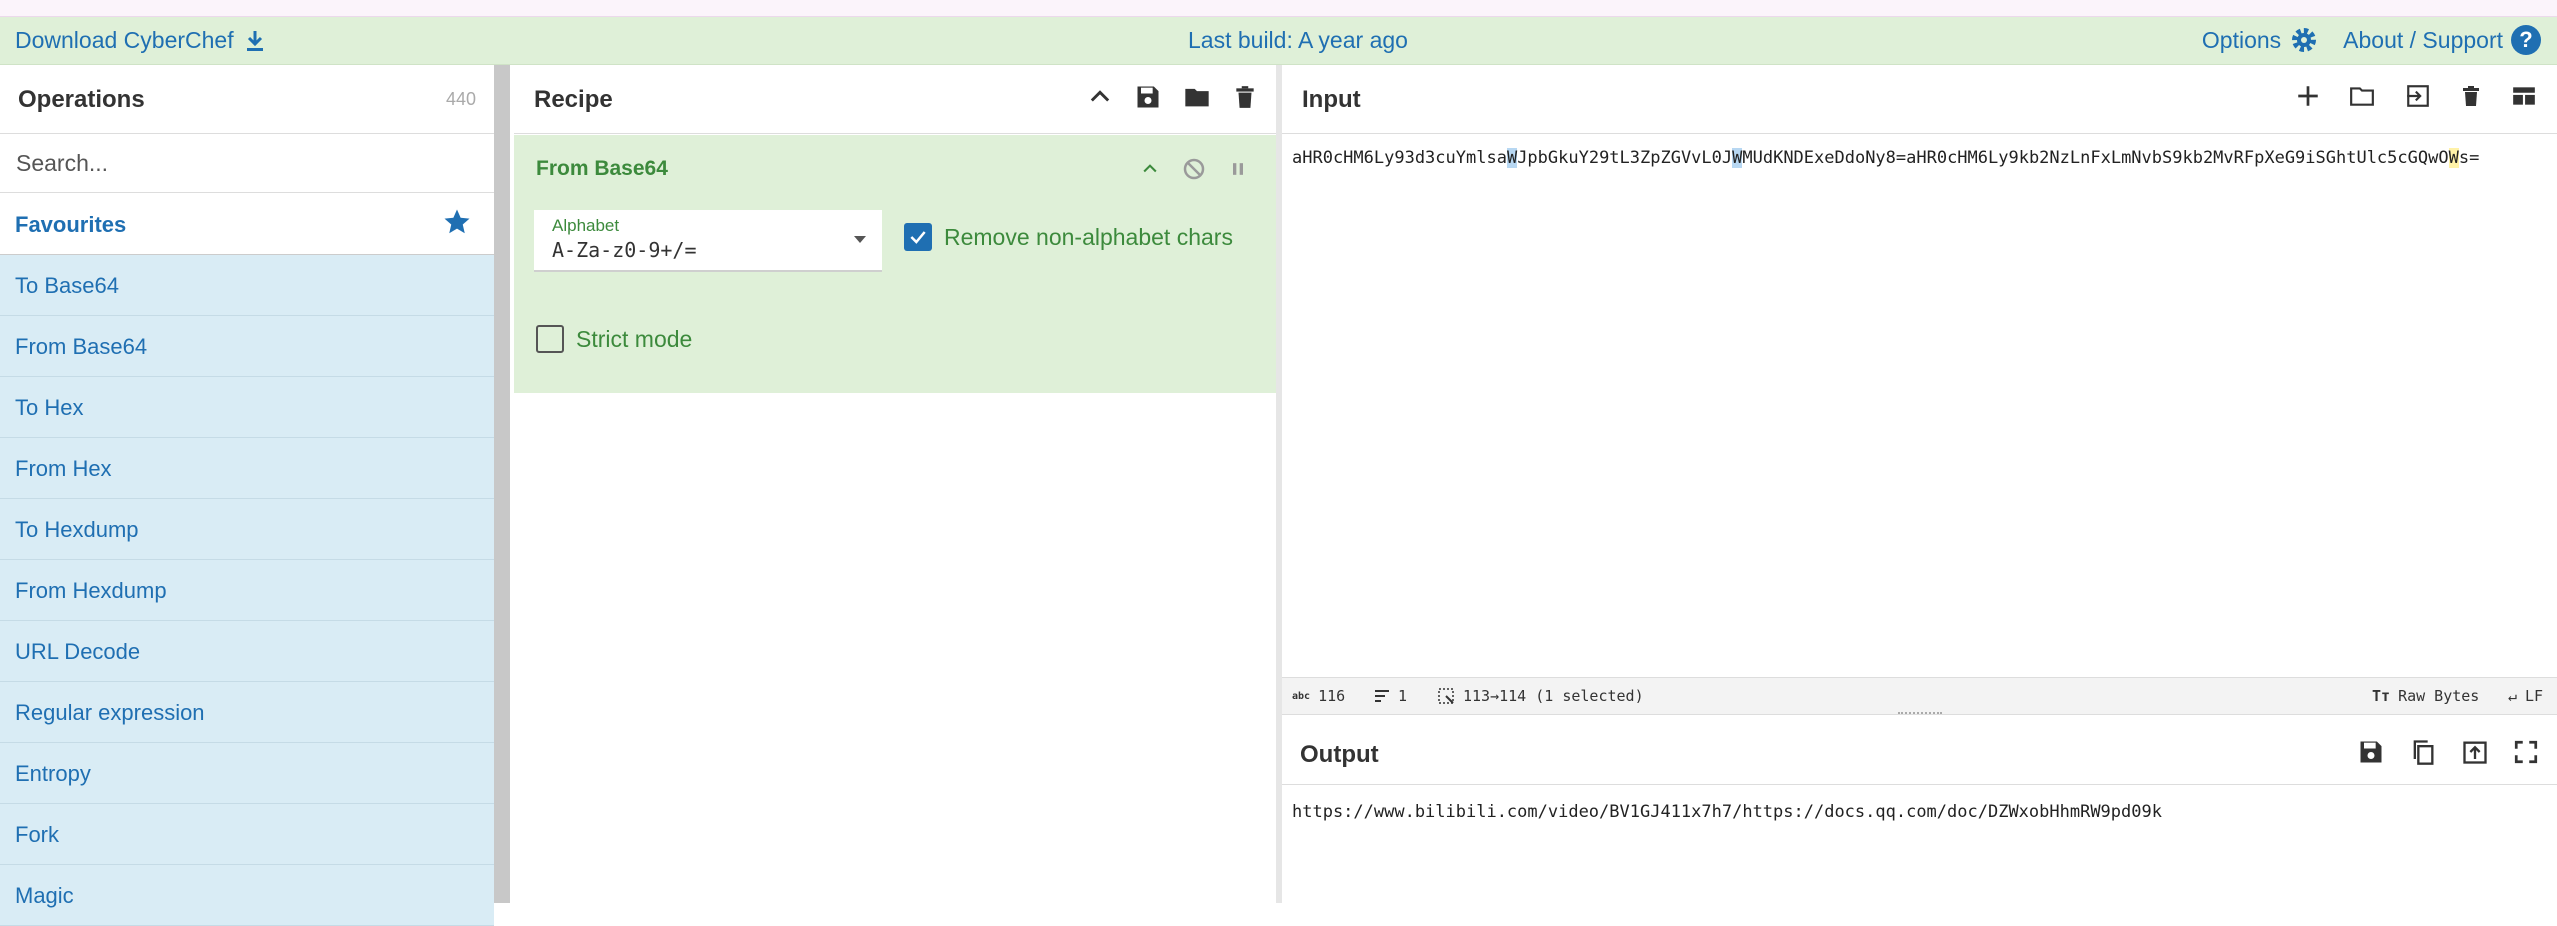  Describe the element at coordinates (2418, 96) in the screenshot. I see `open-file-icon` at that location.